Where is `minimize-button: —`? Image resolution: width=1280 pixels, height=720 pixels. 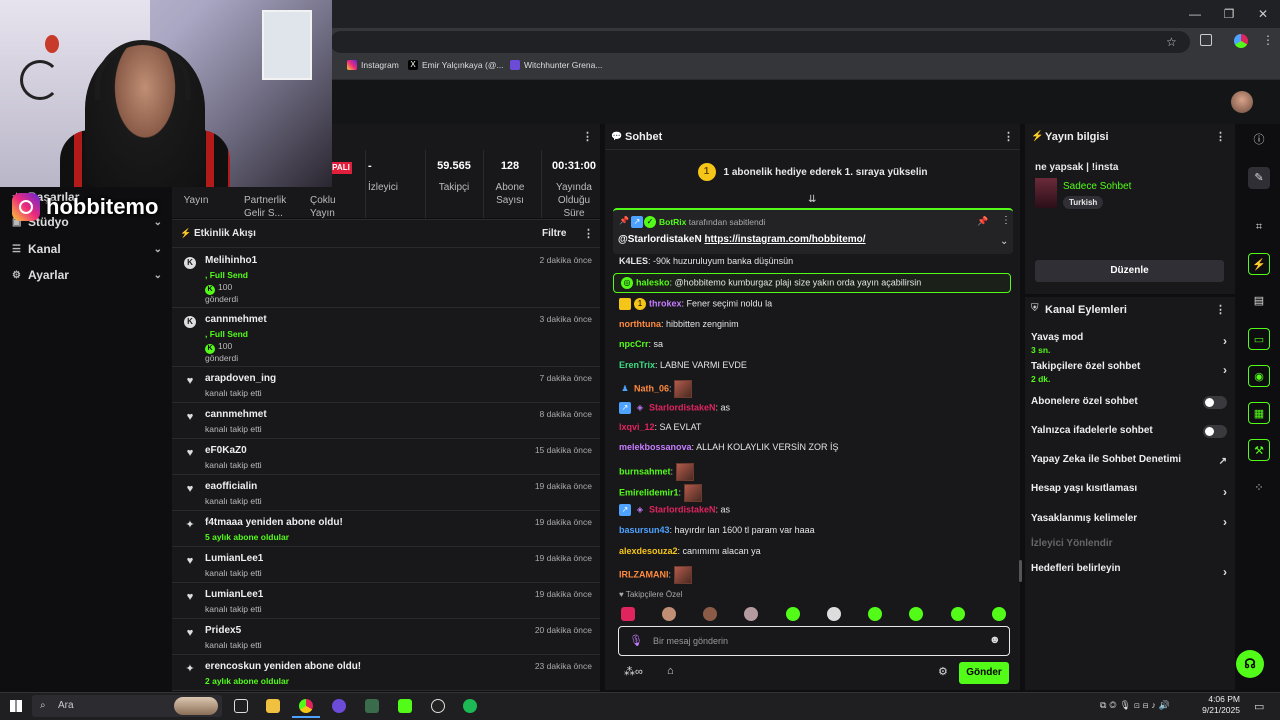 minimize-button: — is located at coordinates (1195, 14).